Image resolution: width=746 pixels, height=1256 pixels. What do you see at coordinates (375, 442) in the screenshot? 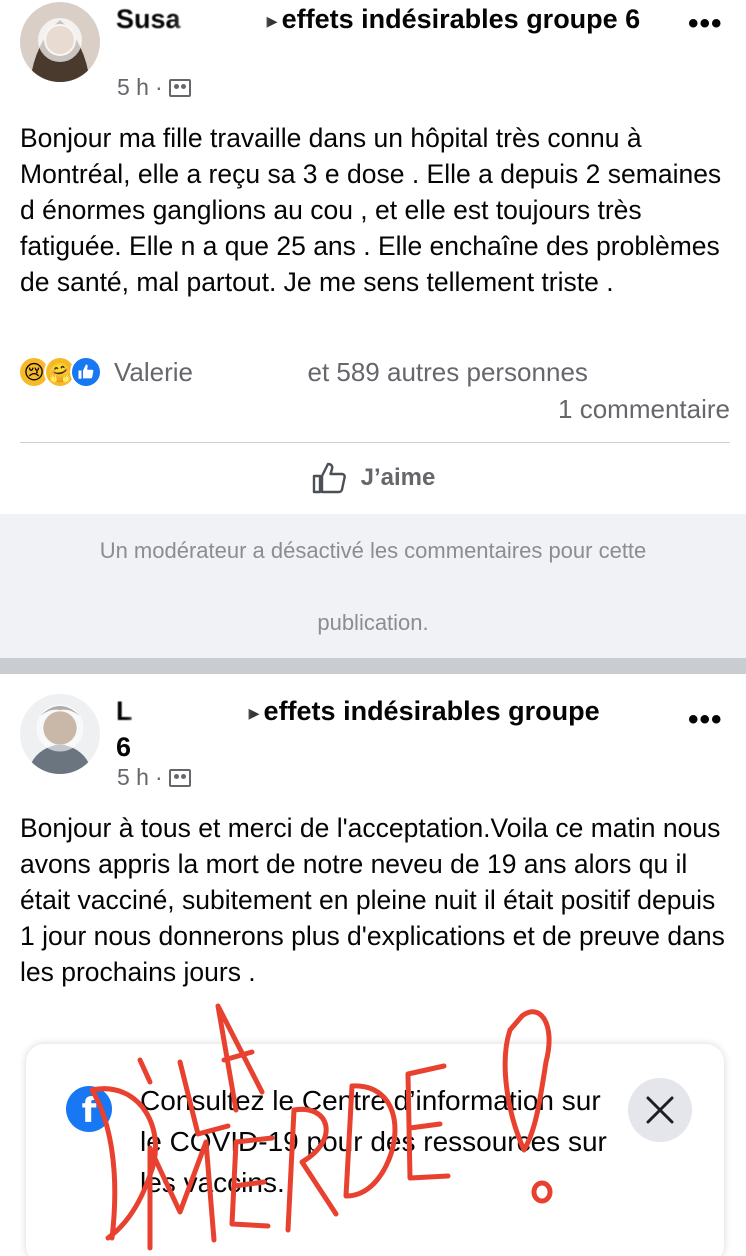
I see `divider` at bounding box center [375, 442].